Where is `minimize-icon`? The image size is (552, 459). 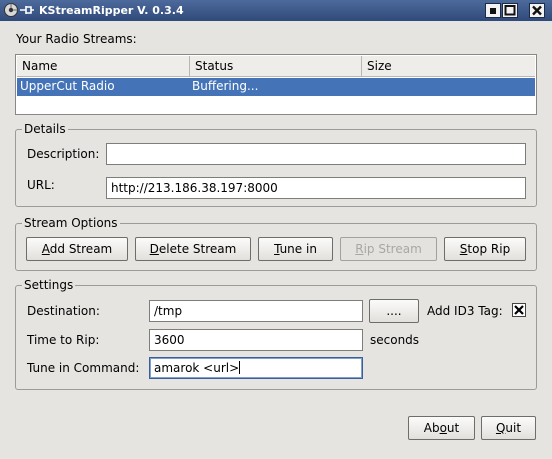 minimize-icon is located at coordinates (493, 11).